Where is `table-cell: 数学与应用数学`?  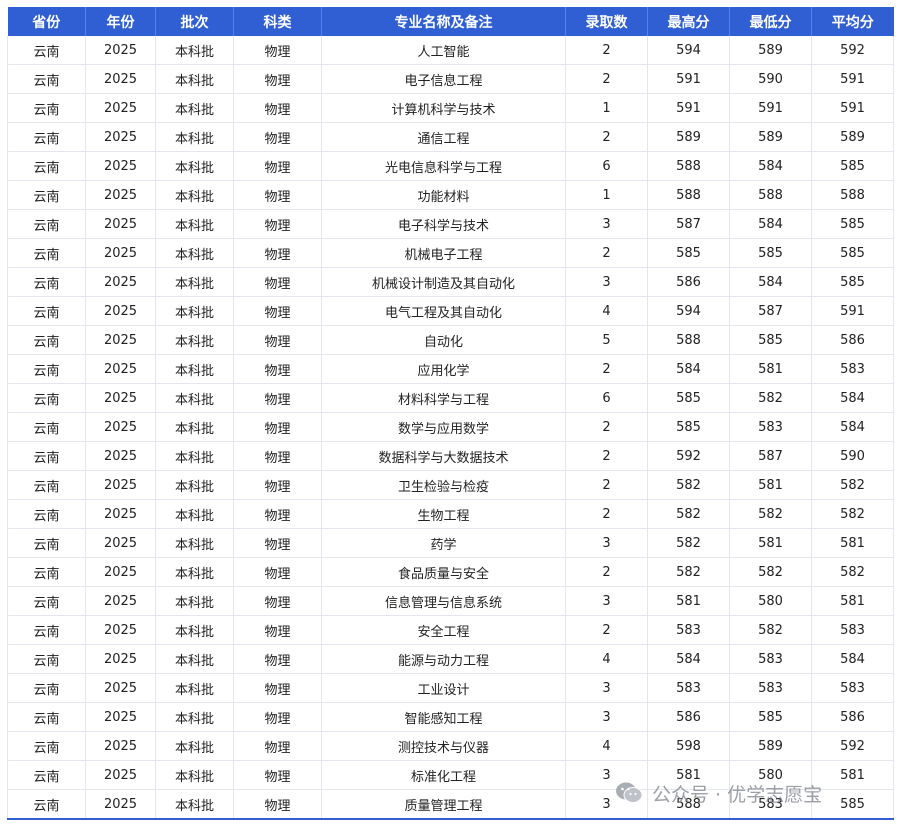 table-cell: 数学与应用数学 is located at coordinates (443, 427).